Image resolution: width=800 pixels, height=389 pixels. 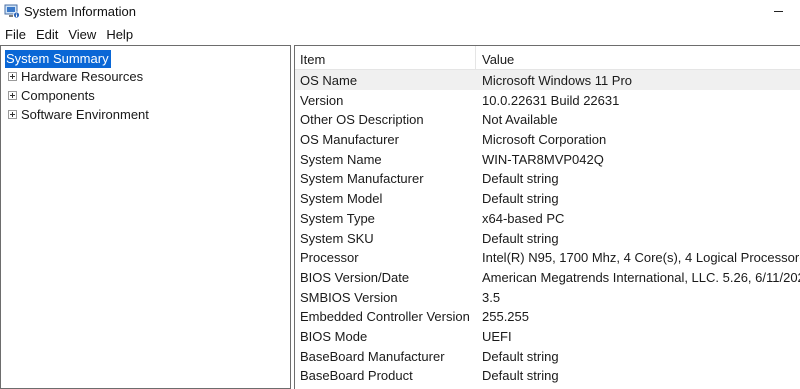 I want to click on row-item: System Manufacturer, so click(x=362, y=179).